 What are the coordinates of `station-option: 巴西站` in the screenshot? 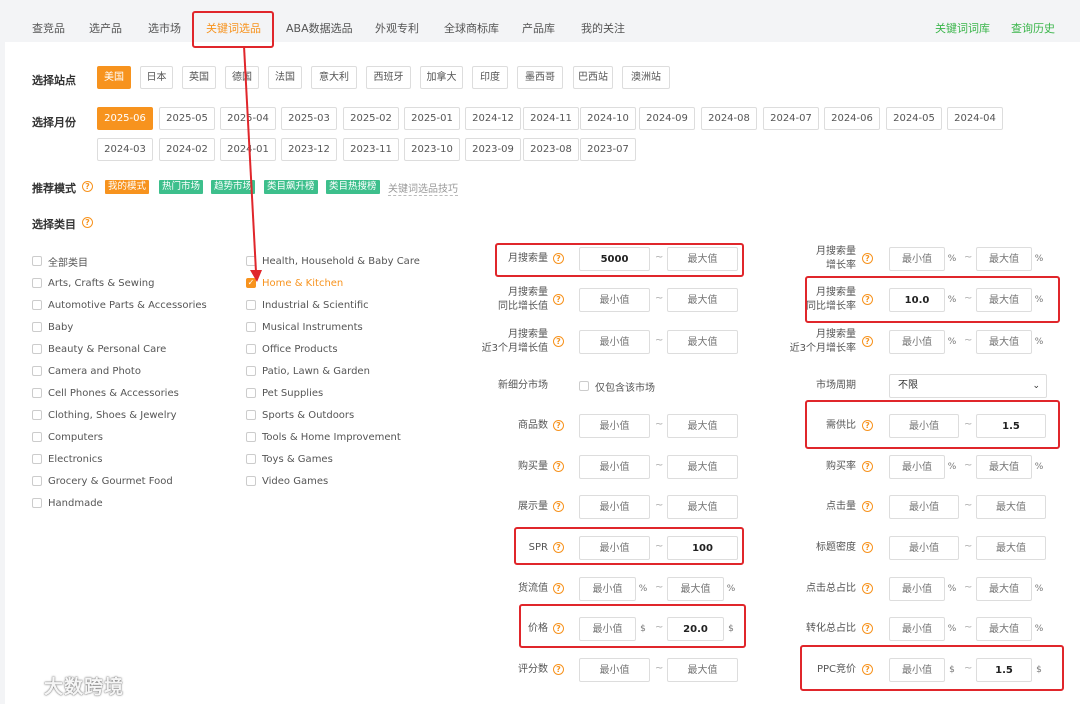 It's located at (593, 77).